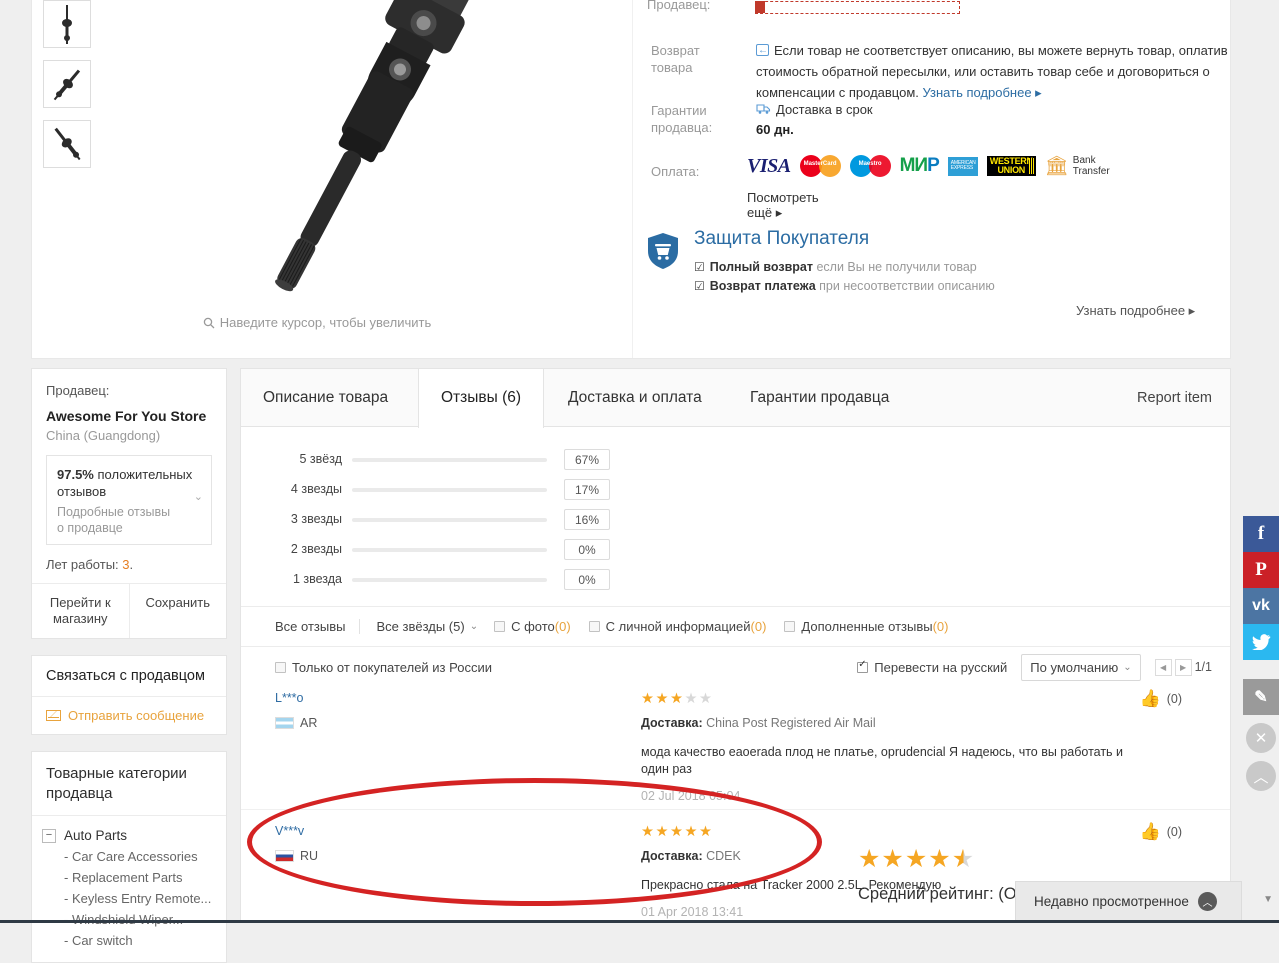  I want to click on review-user: V***v RU, so click(330, 843).